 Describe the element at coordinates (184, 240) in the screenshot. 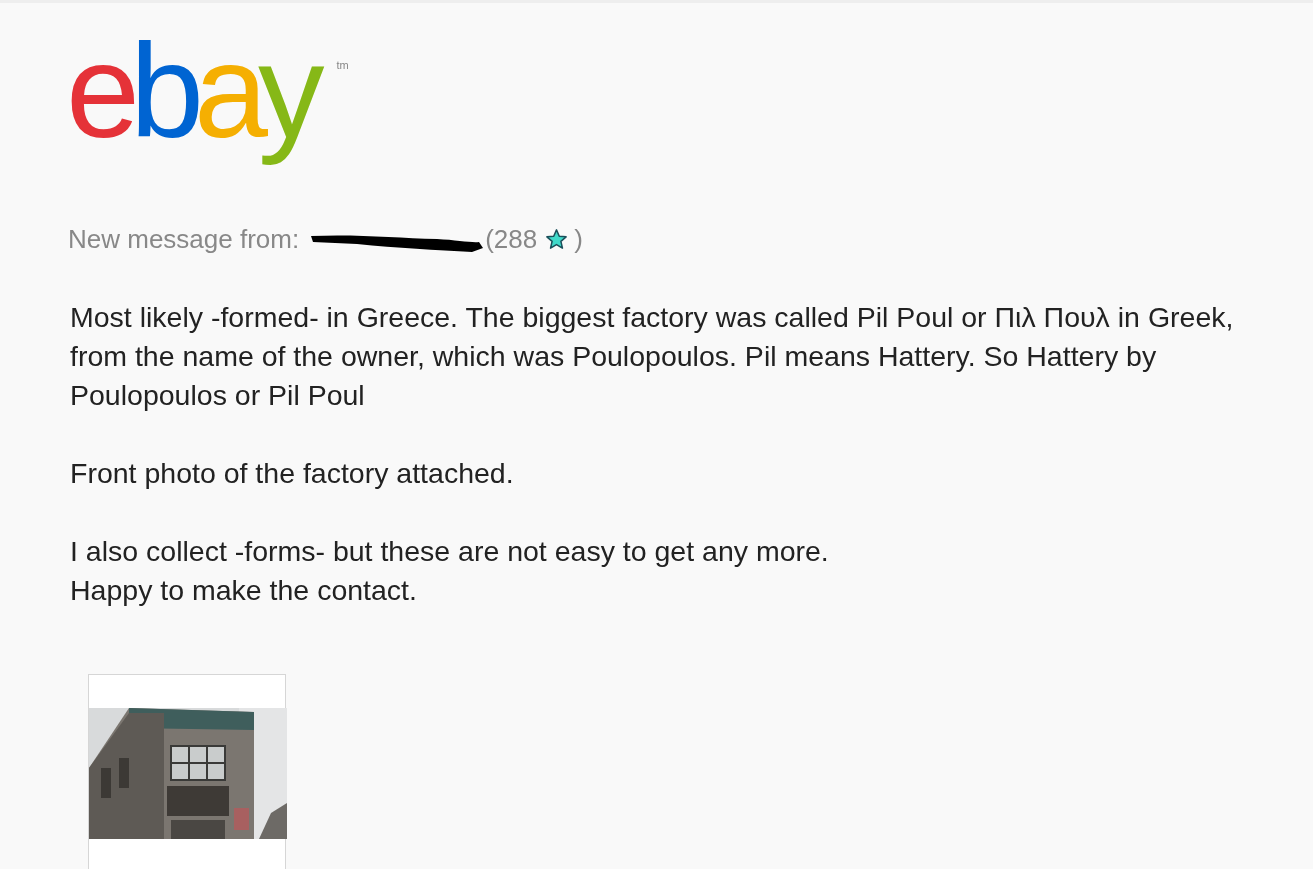

I see `sender-label: New message from:` at that location.